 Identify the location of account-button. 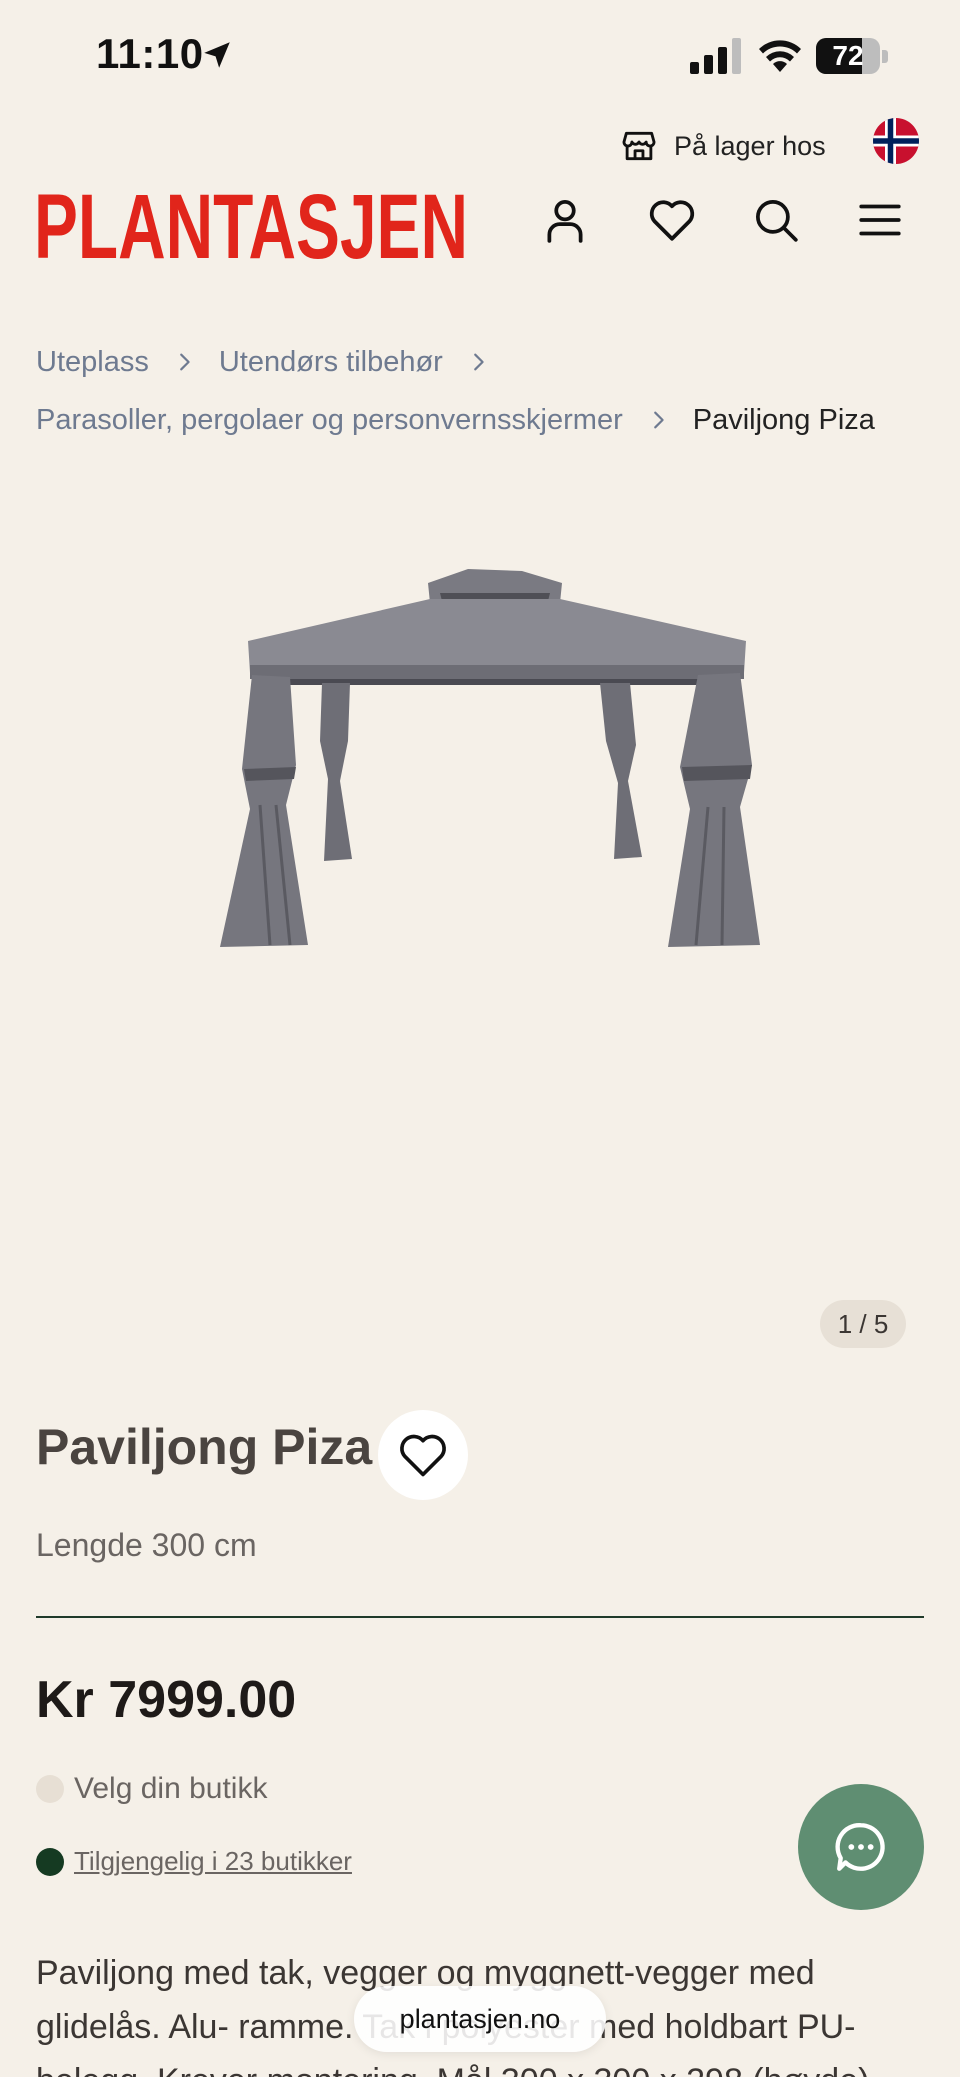
(565, 220).